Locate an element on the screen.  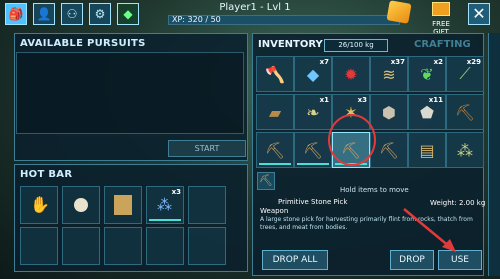
weight-badge: 26/100 kg is located at coordinates (356, 45).